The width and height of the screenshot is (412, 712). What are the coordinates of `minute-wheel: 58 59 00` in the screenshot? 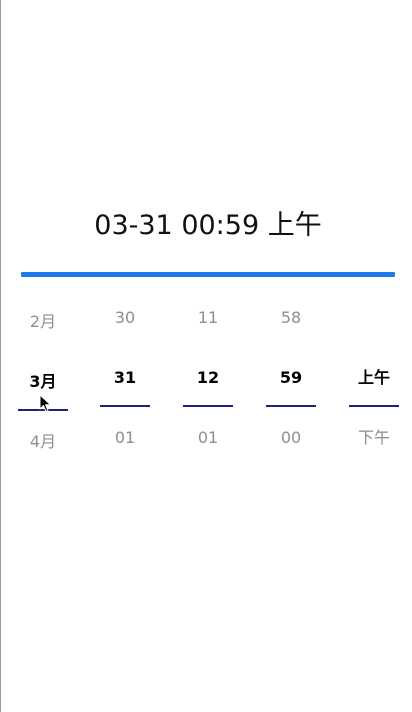 It's located at (291, 385).